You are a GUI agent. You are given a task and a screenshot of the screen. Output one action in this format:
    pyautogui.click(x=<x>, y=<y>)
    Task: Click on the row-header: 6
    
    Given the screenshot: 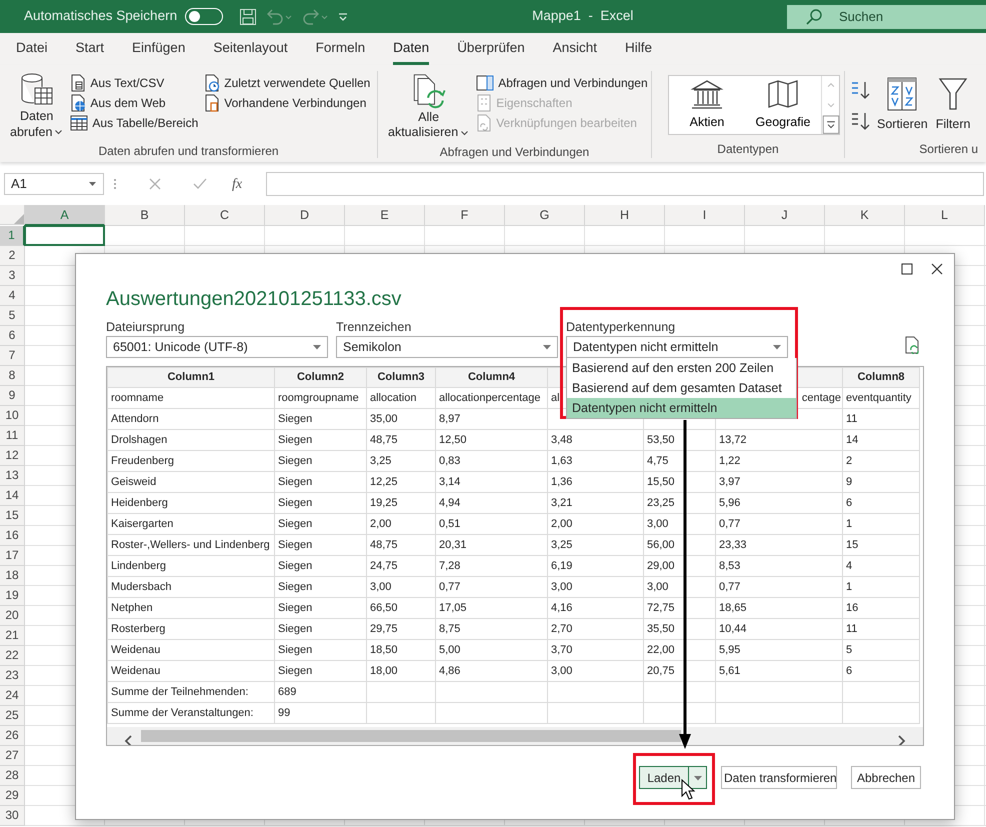 What is the action you would take?
    pyautogui.click(x=12, y=336)
    